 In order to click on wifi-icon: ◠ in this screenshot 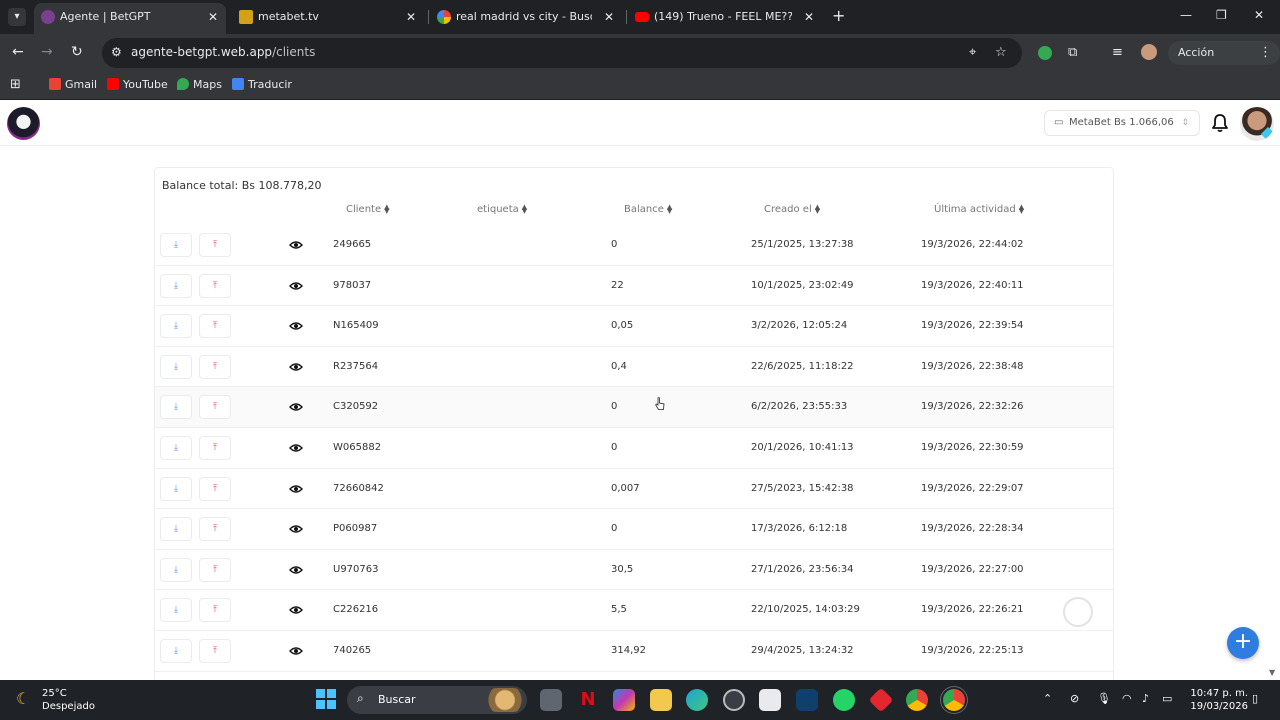, I will do `click(1127, 698)`.